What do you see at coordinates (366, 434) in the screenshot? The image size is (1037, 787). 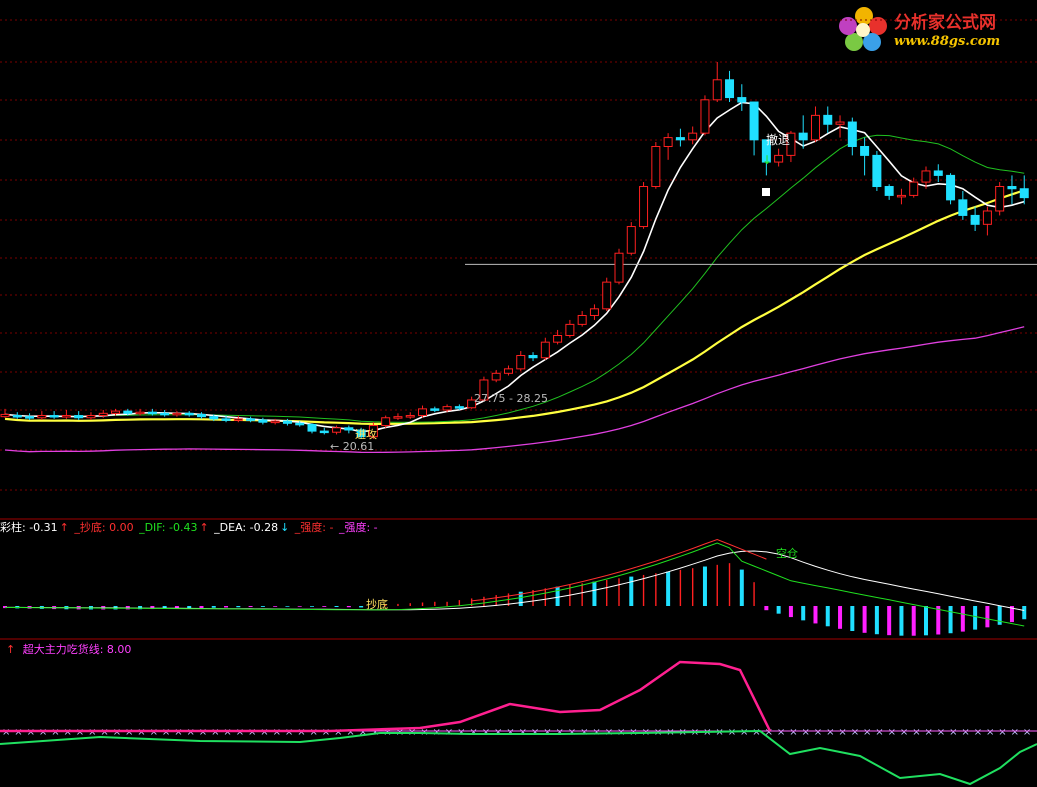 I see `attack-label: 进攻` at bounding box center [366, 434].